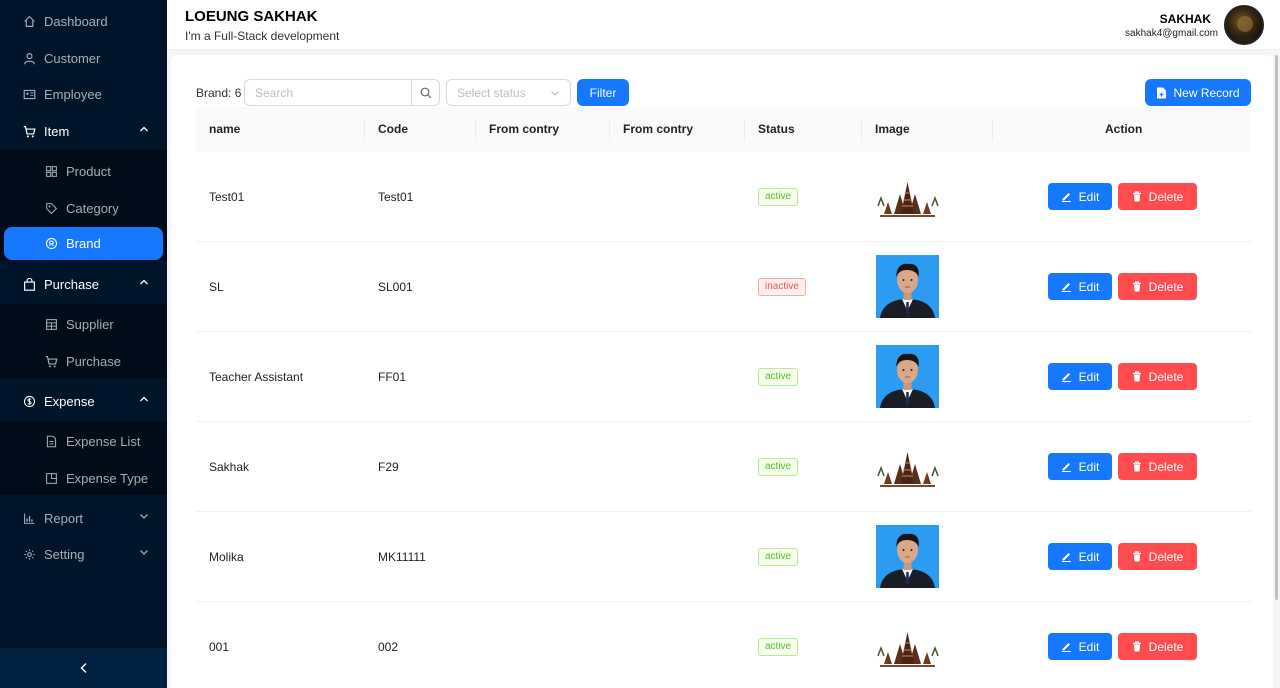 This screenshot has height=688, width=1280. What do you see at coordinates (51, 208) in the screenshot?
I see `tag-icon` at bounding box center [51, 208].